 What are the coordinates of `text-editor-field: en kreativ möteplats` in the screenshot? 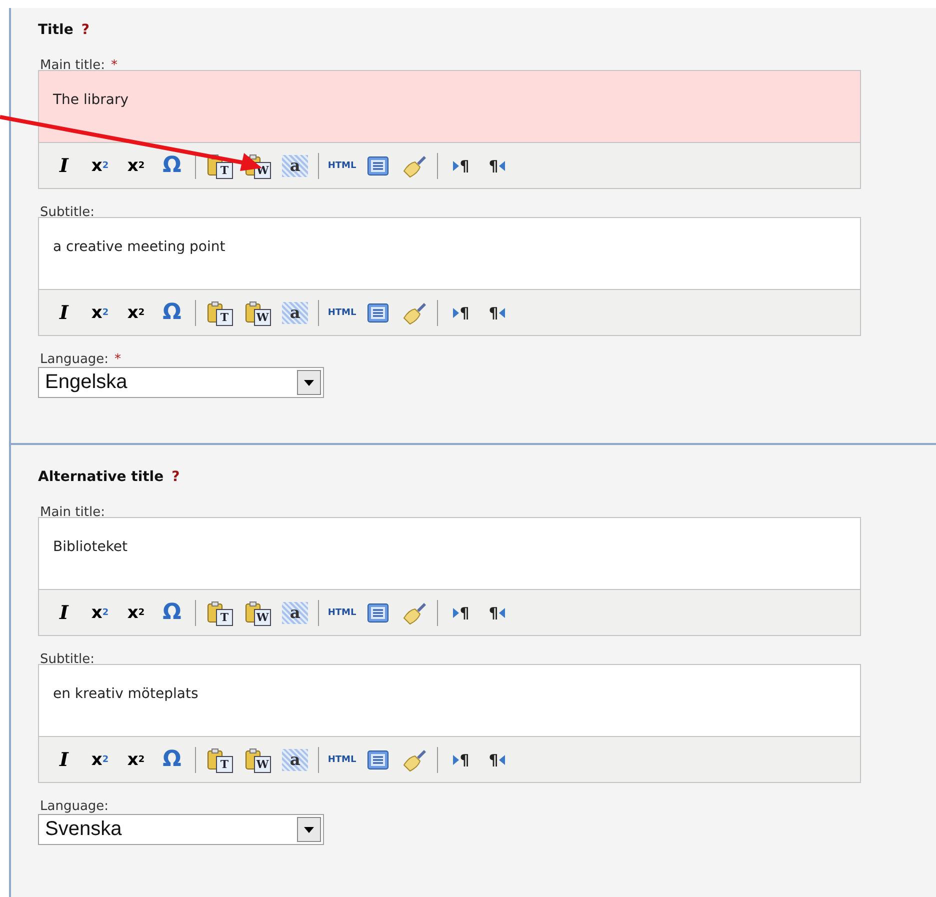 It's located at (449, 701).